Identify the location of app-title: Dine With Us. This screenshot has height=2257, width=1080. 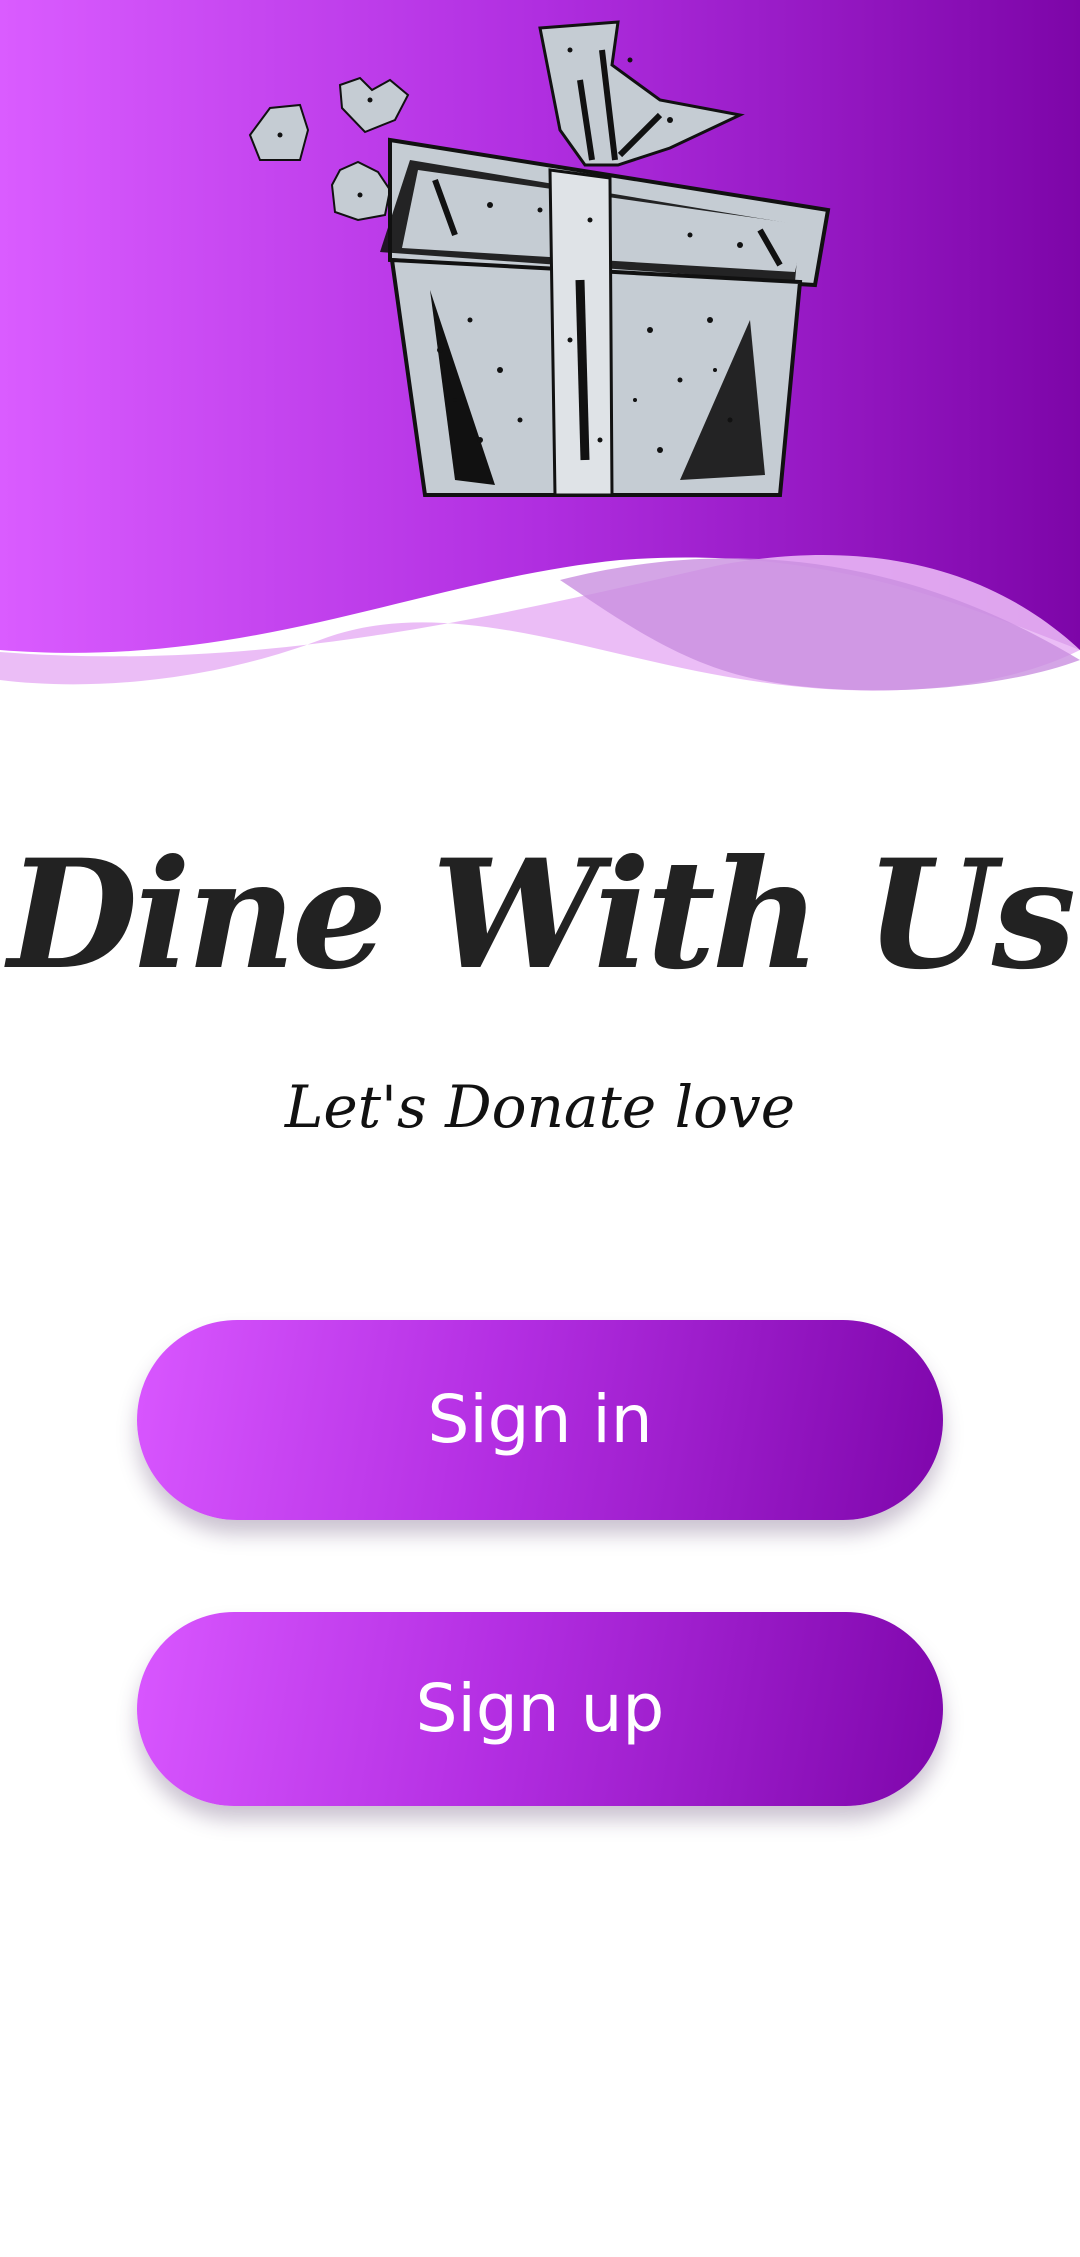
(541, 915).